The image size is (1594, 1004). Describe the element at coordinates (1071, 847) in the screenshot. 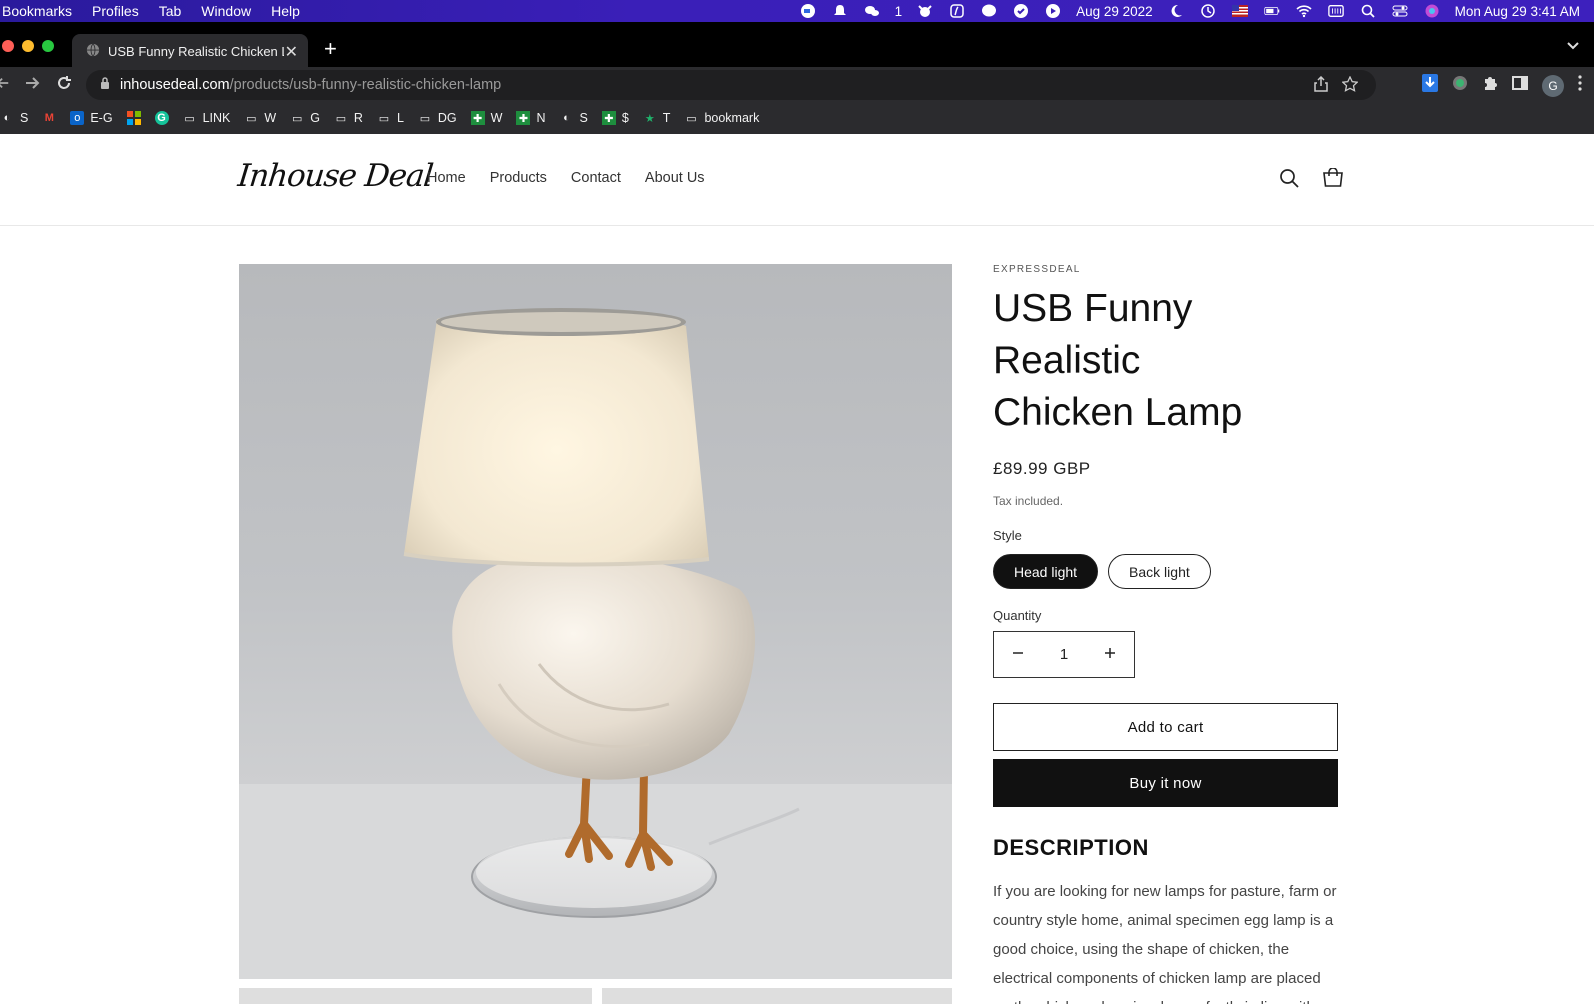

I see `description-heading: DESCRIPTION` at that location.